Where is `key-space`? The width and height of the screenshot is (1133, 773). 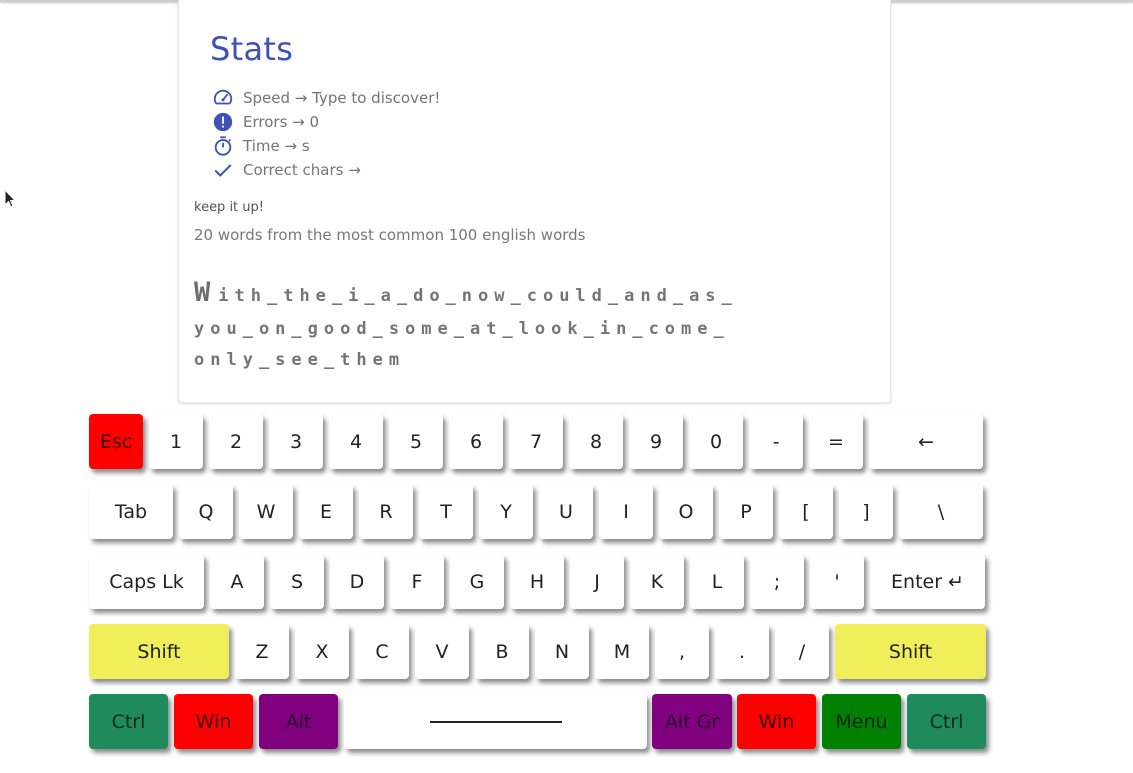
key-space is located at coordinates (495, 721).